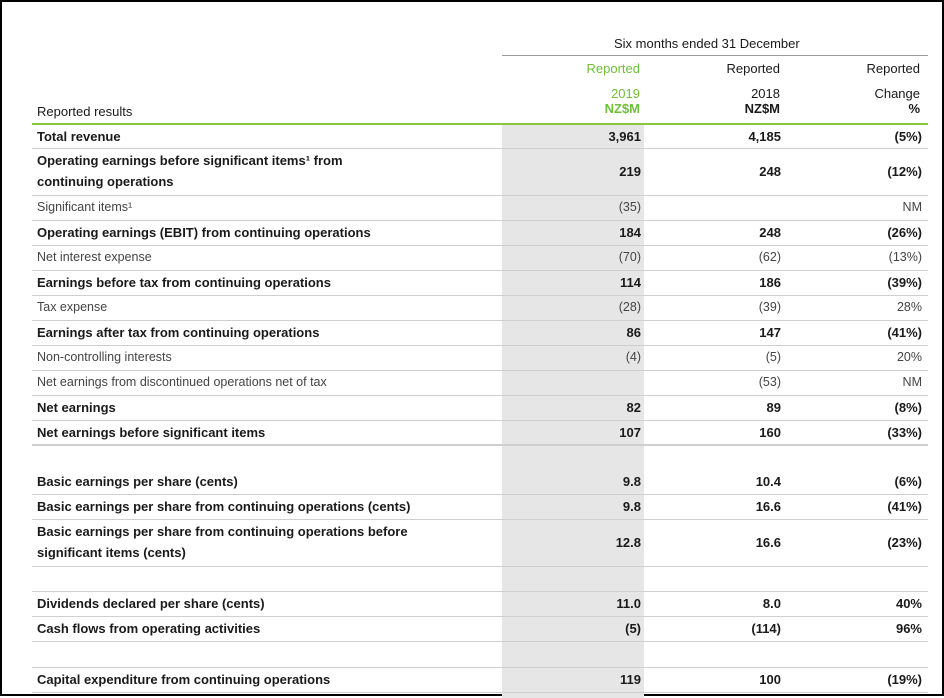 Image resolution: width=944 pixels, height=698 pixels. Describe the element at coordinates (628, 603) in the screenshot. I see `value-2019: 11.0` at that location.